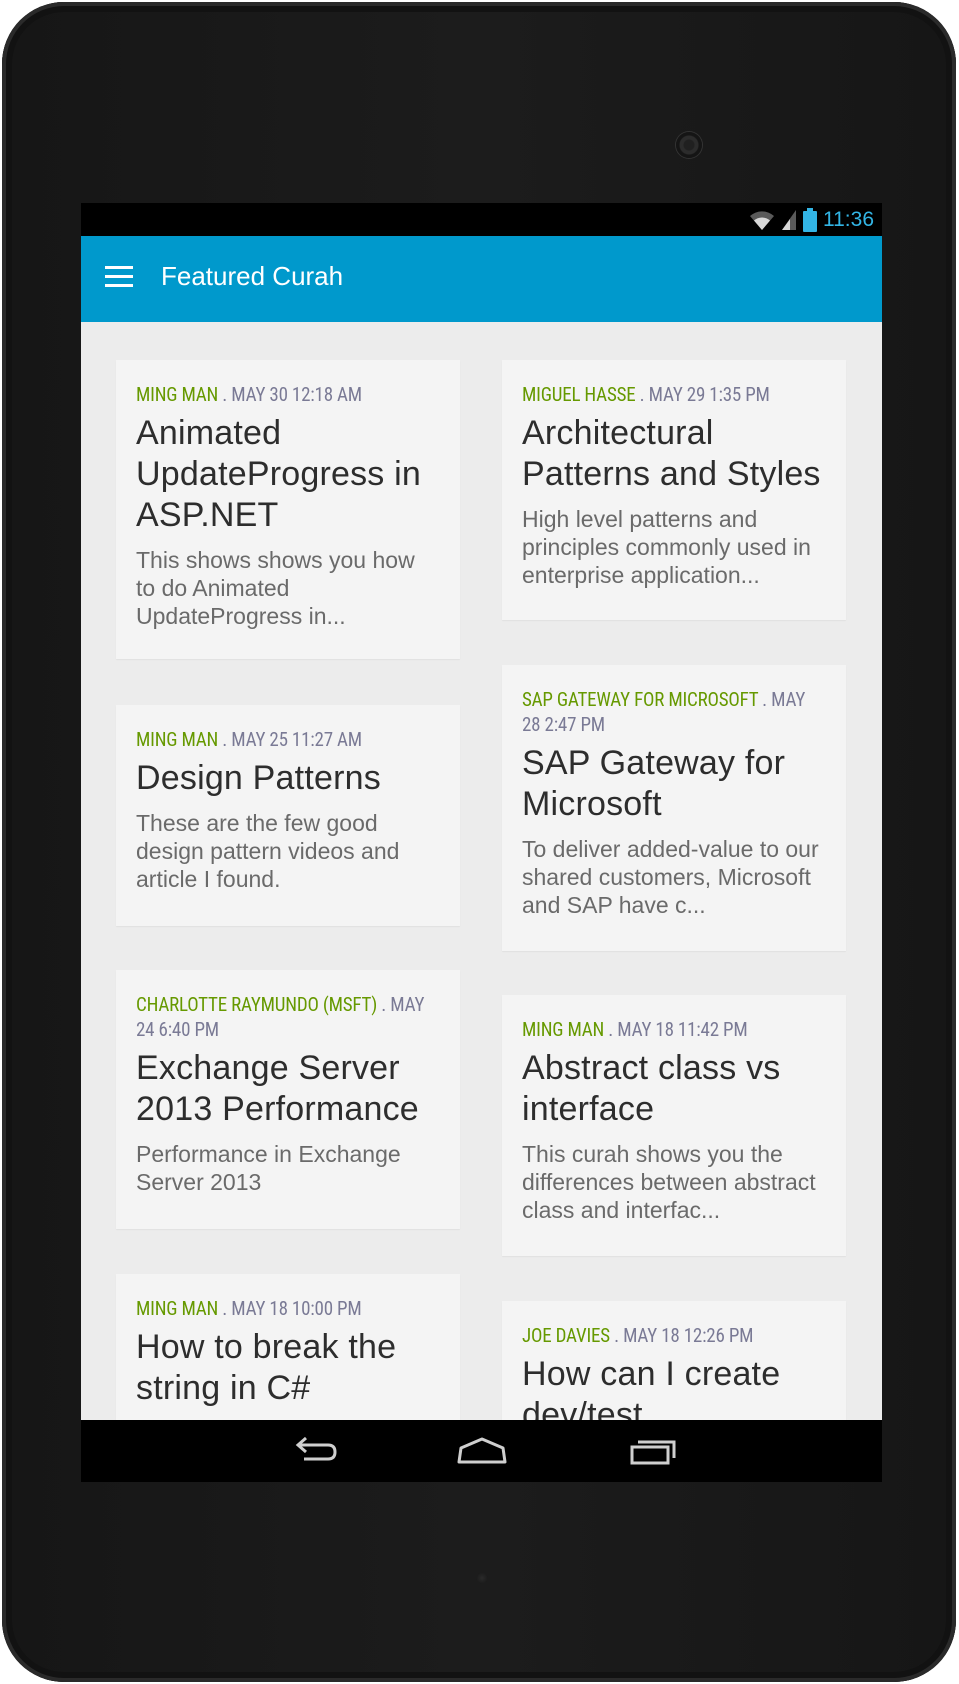 Image resolution: width=959 pixels, height=1684 pixels. What do you see at coordinates (848, 219) in the screenshot?
I see `status-time: 11:36` at bounding box center [848, 219].